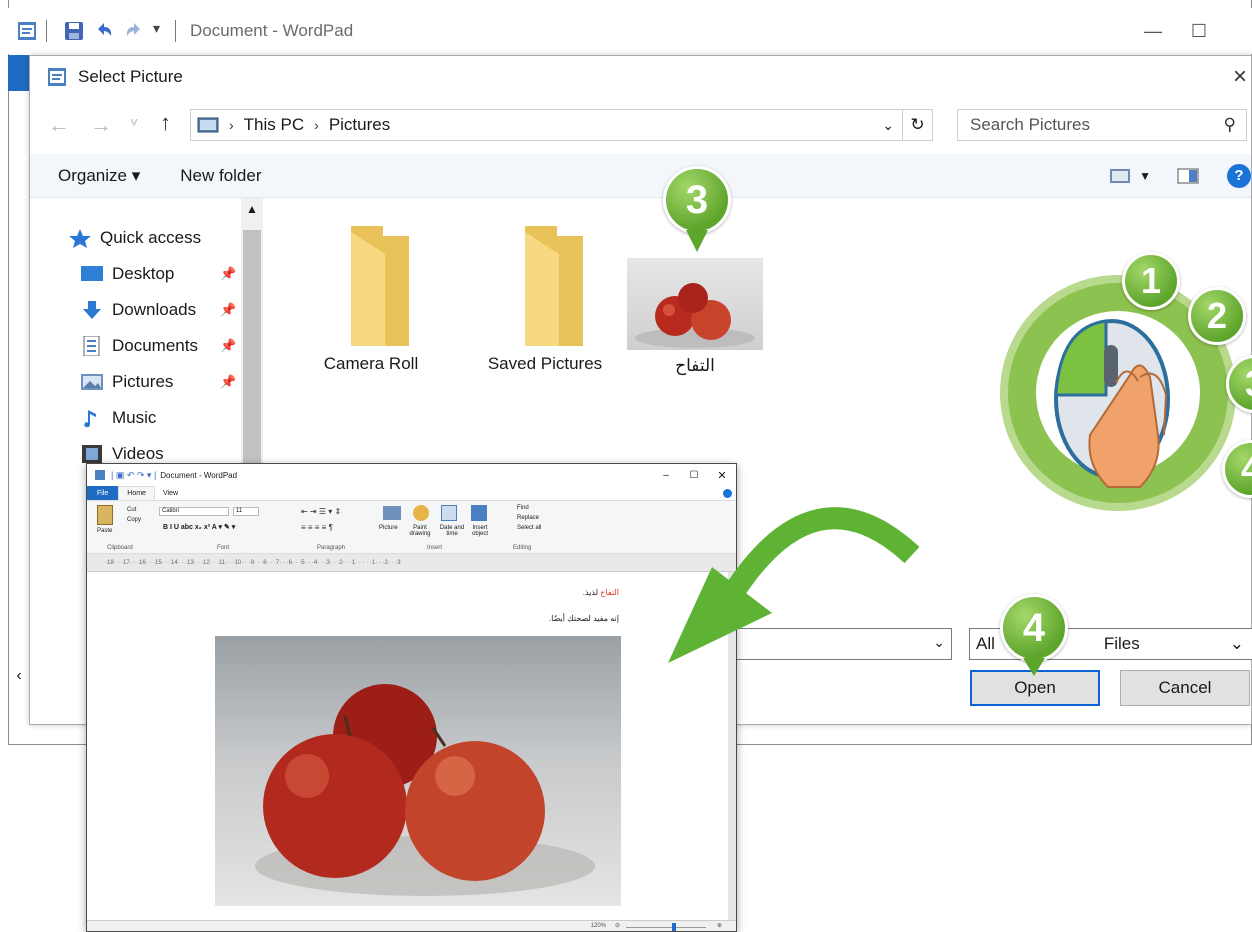 The height and width of the screenshot is (932, 1252). Describe the element at coordinates (1237, 644) in the screenshot. I see `filter-dropdown-icon: ⌄` at that location.